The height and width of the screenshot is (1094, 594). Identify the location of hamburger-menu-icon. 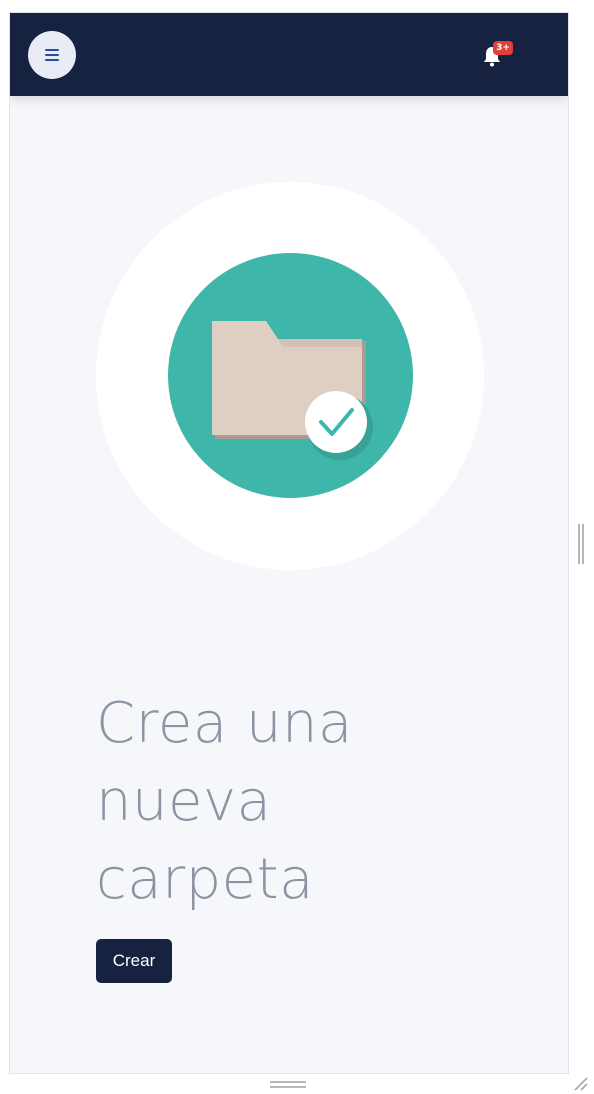
(52, 55).